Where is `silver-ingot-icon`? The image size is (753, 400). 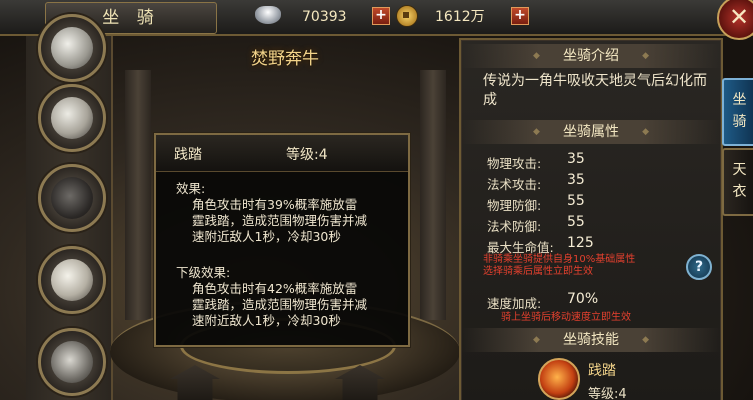 silver-ingot-icon is located at coordinates (268, 15).